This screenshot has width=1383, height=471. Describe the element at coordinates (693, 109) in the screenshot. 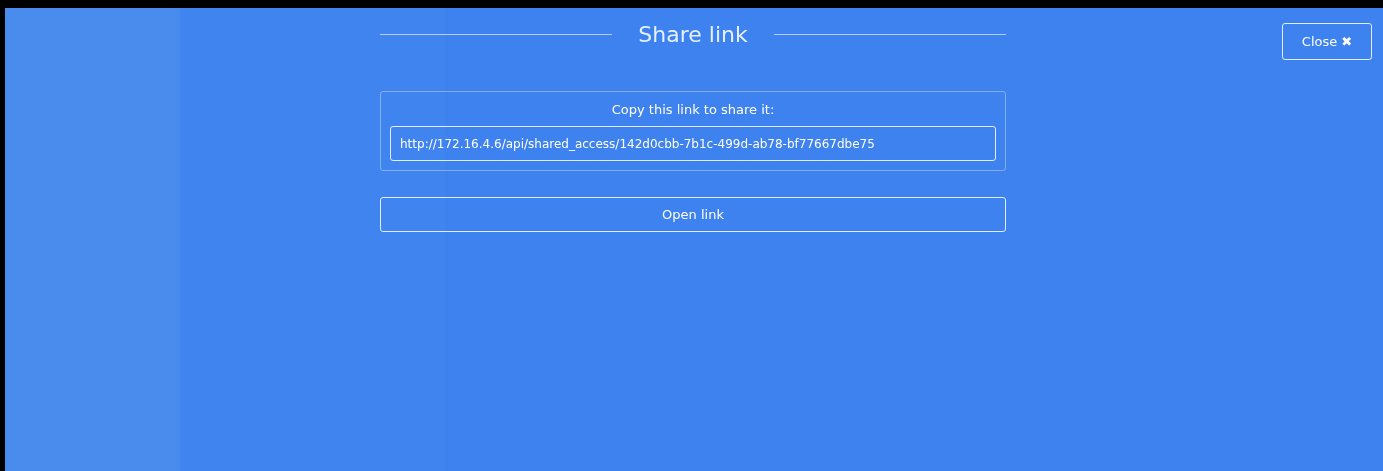

I see `copy-instruction: Copy this link to share it:` at that location.